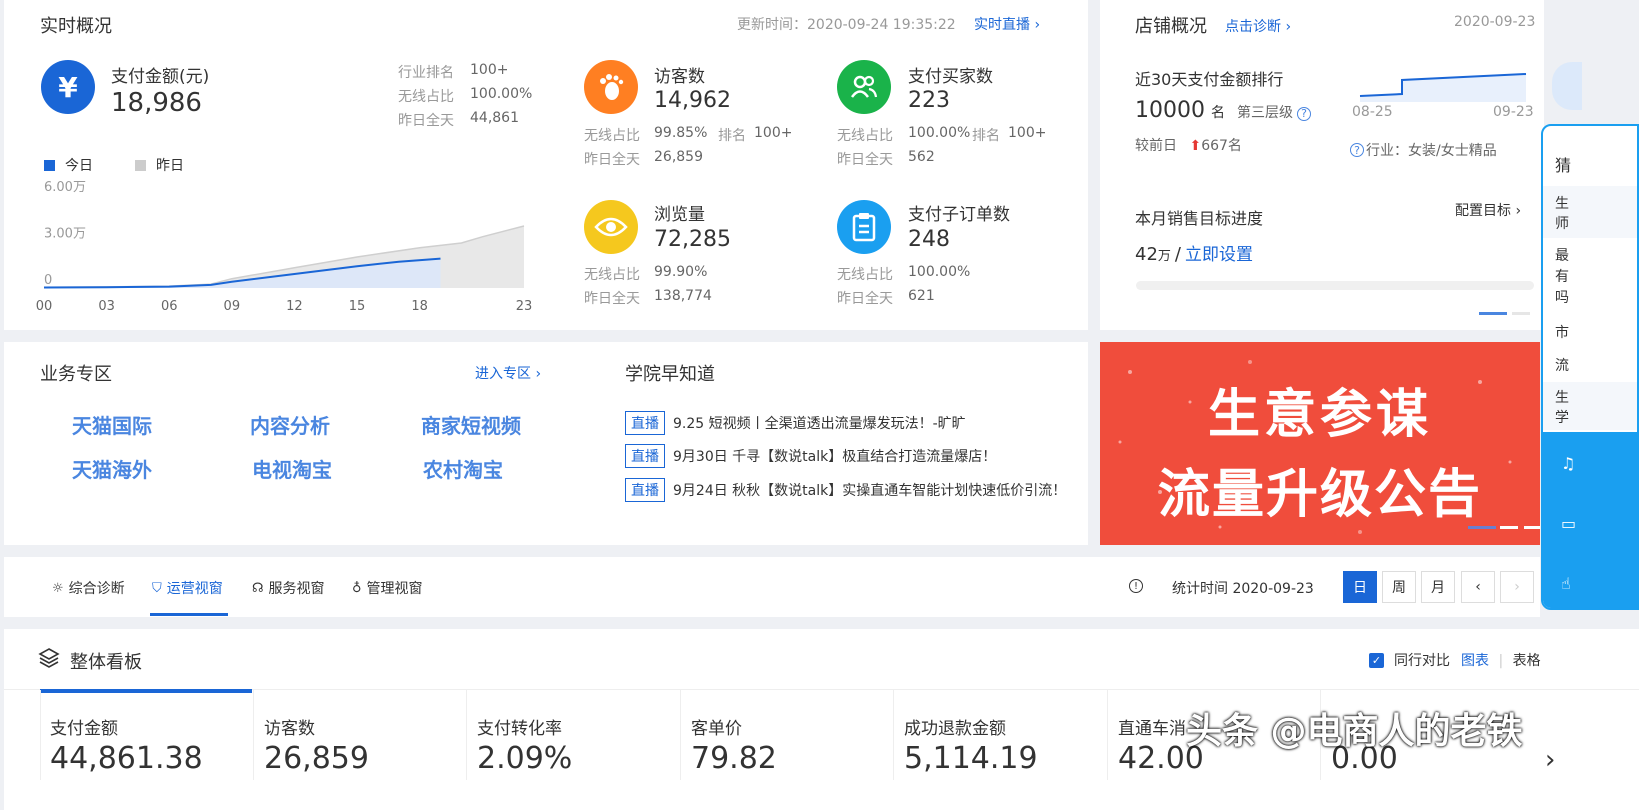 This screenshot has height=810, width=1639. Describe the element at coordinates (1000, 741) in the screenshot. I see `metric-refund: 成功退款金额 5,114.19` at that location.